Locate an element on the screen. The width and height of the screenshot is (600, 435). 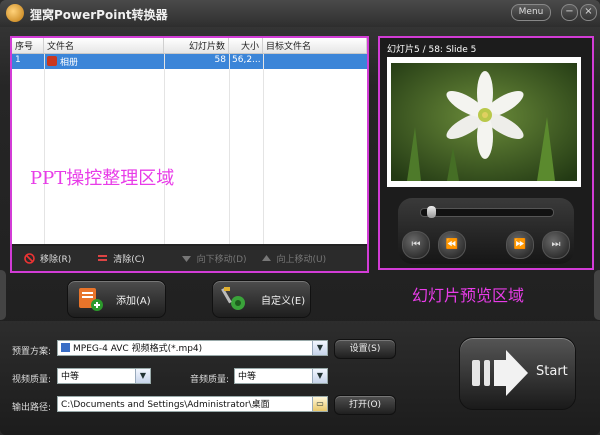
close-button: × is located at coordinates (588, 12).